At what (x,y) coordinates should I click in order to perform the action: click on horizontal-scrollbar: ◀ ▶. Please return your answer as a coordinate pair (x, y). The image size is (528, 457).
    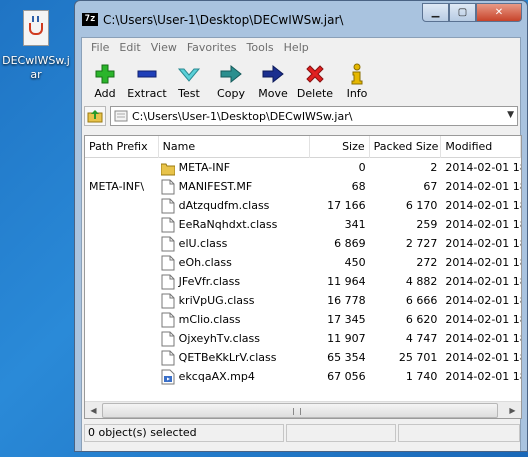
    Looking at the image, I should click on (303, 409).